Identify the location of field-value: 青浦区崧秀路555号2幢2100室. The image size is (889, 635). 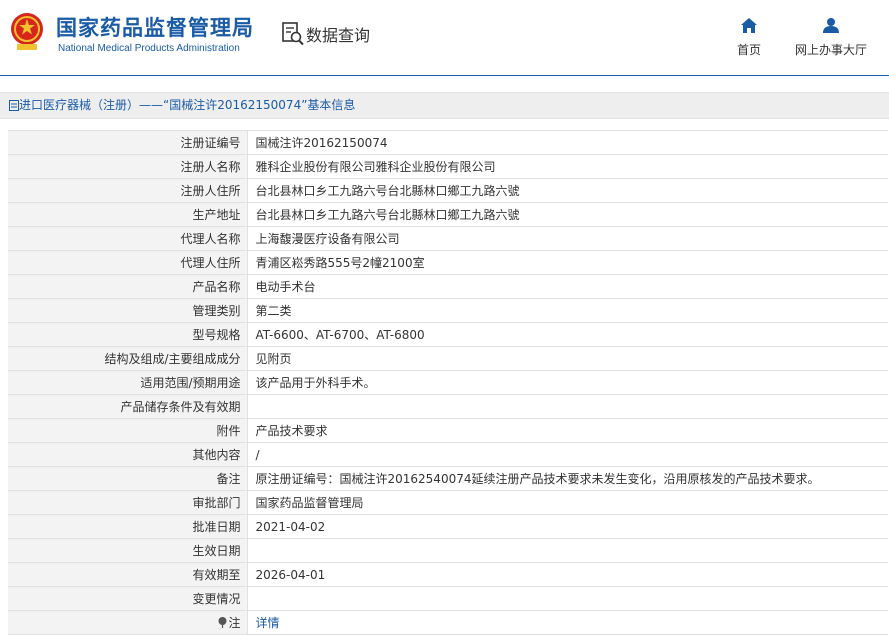
(567, 262).